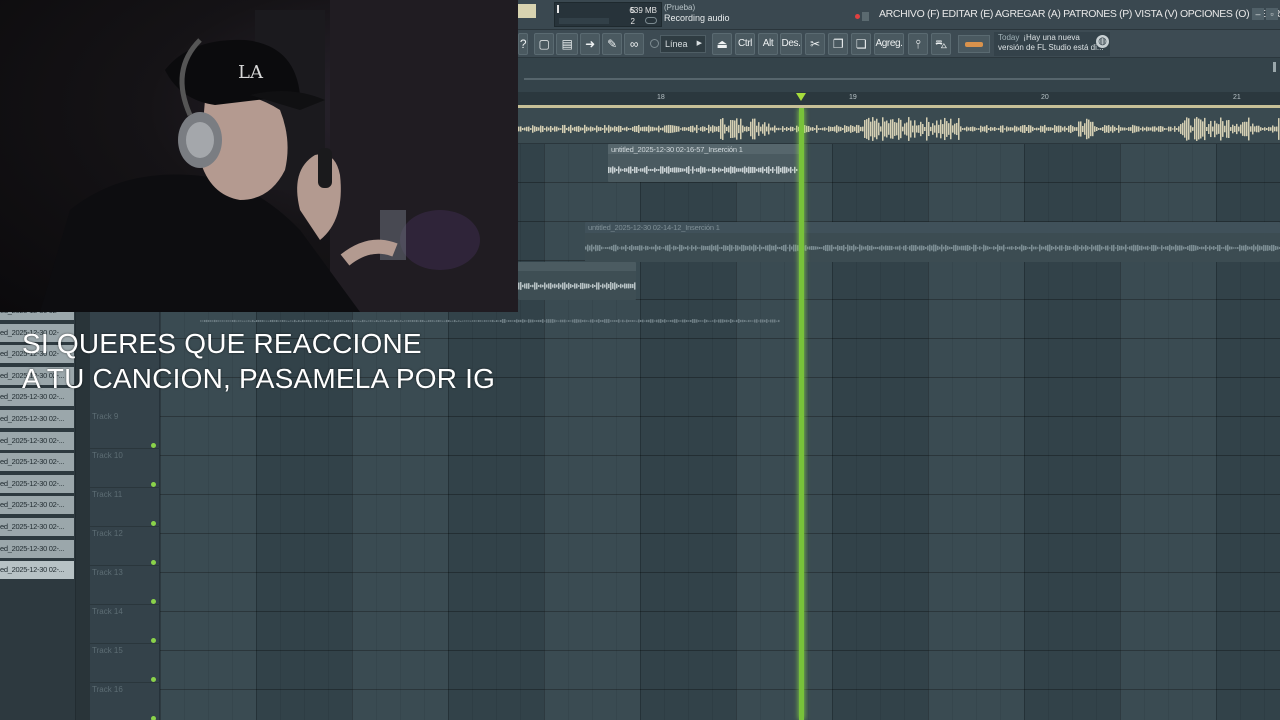  Describe the element at coordinates (523, 44) in the screenshot. I see `help-button: ?` at that location.